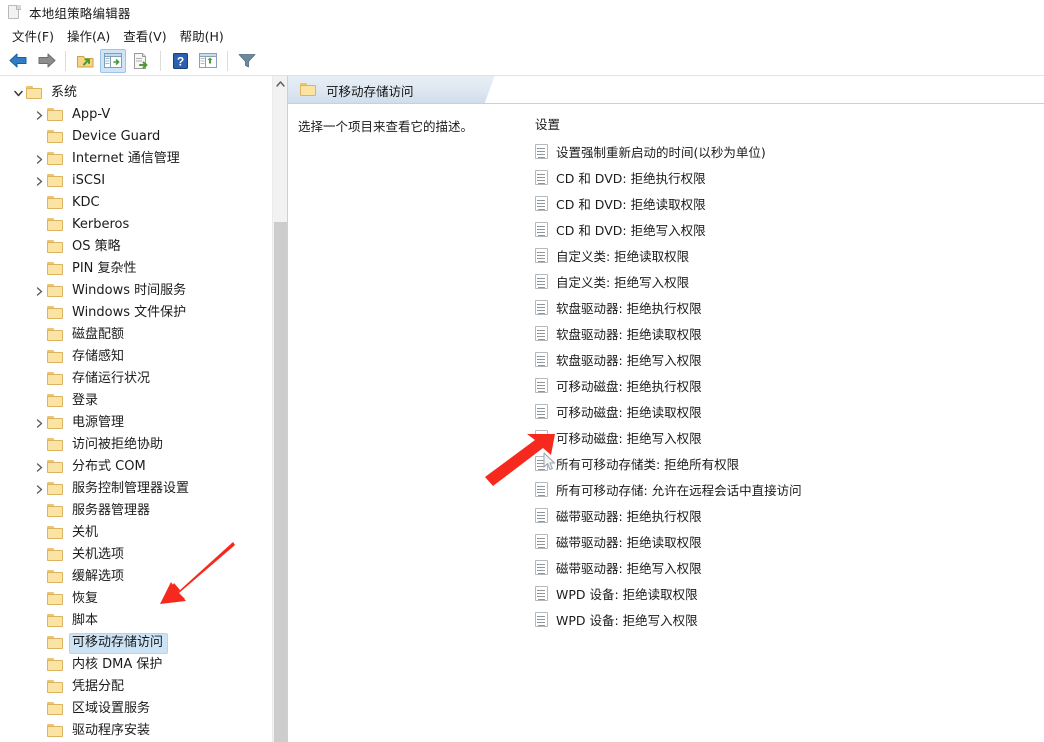 This screenshot has width=1044, height=742. Describe the element at coordinates (136, 533) in the screenshot. I see `tree-item: 关机` at that location.